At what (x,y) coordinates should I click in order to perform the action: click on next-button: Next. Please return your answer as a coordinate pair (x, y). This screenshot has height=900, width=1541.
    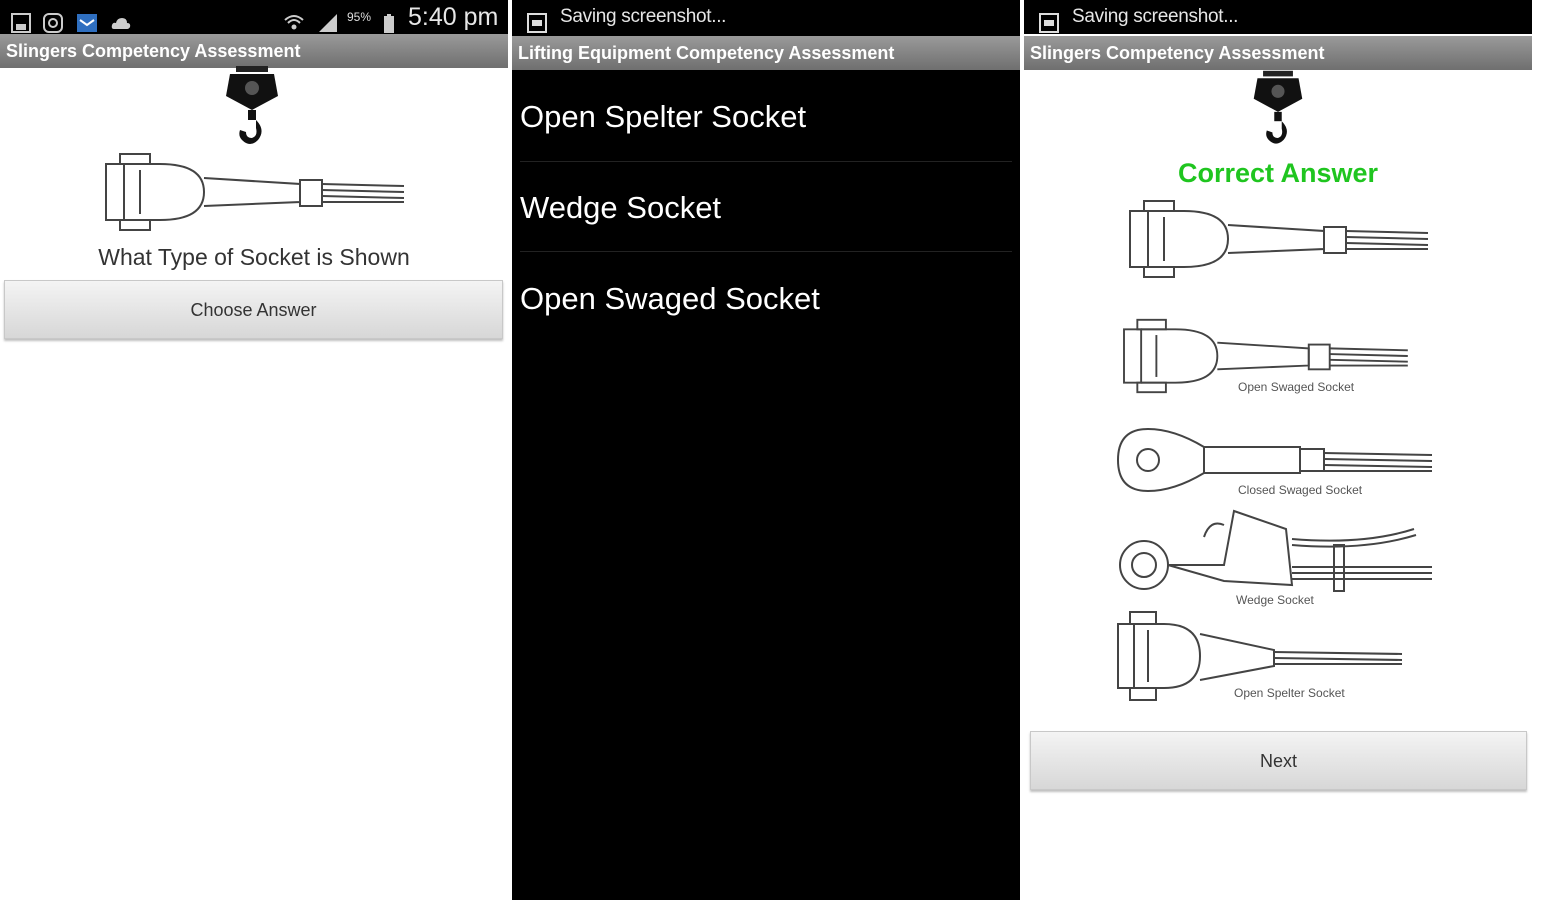
    Looking at the image, I should click on (1278, 760).